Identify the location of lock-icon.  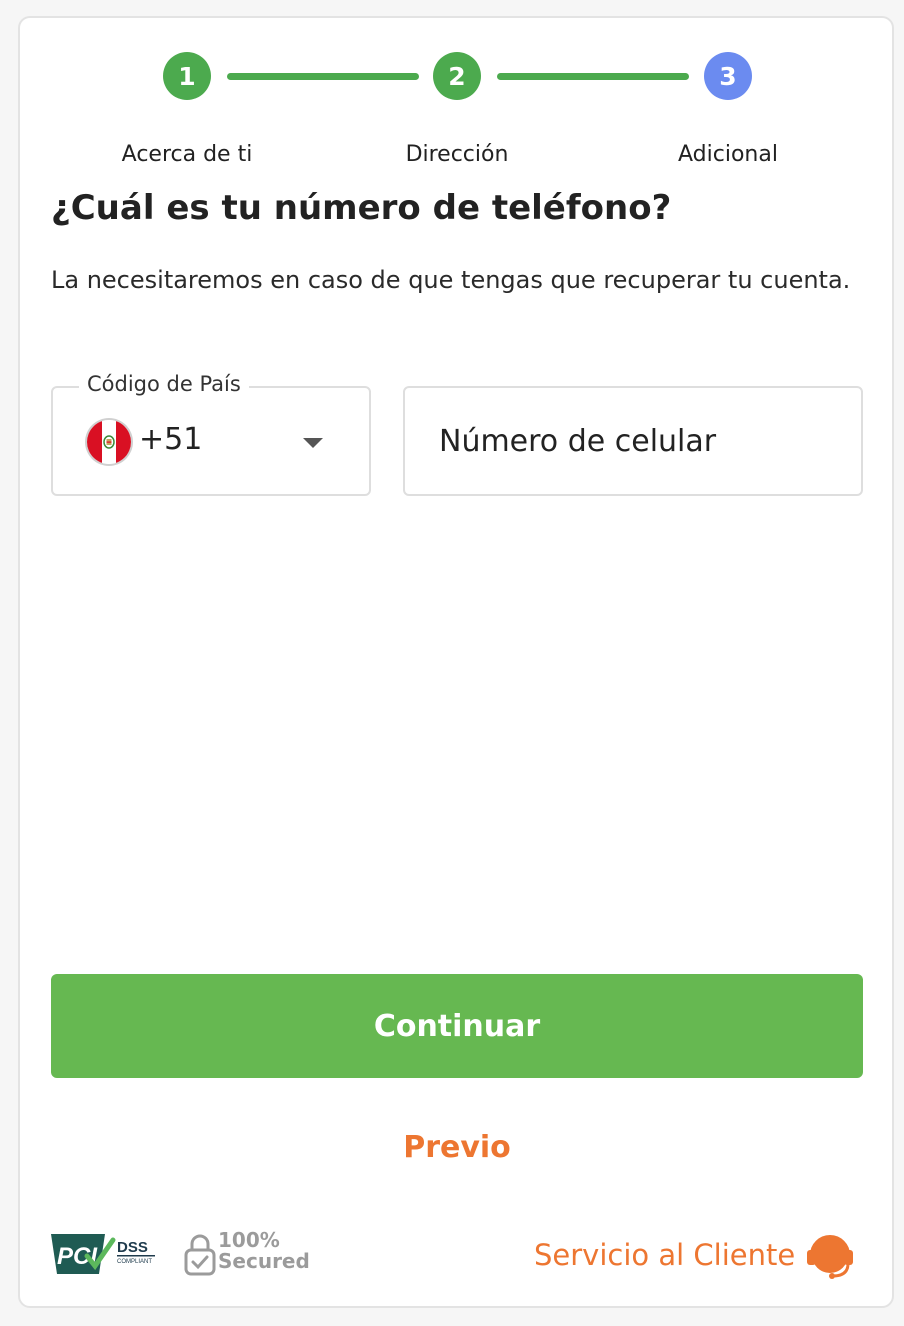
(200, 1255).